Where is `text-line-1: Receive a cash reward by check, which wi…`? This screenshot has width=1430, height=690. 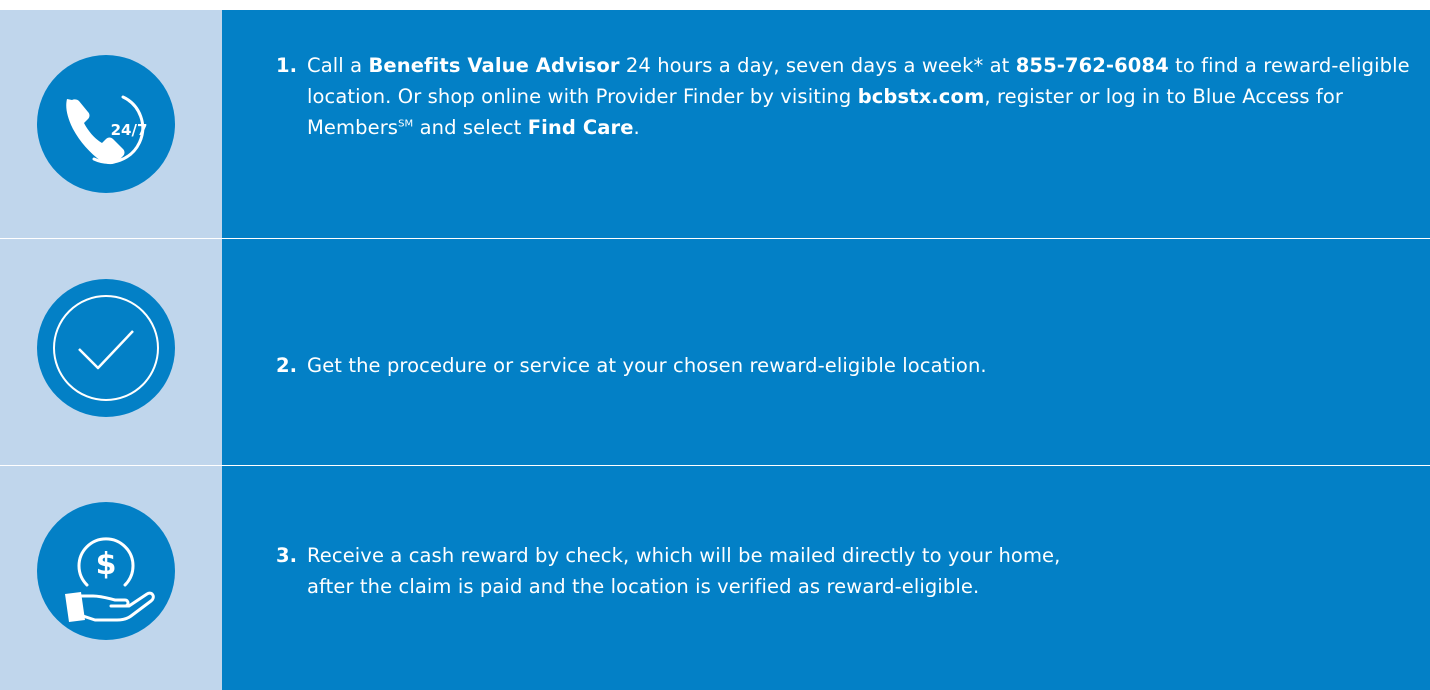
text-line-1: Receive a cash reward by check, which wi… is located at coordinates (684, 555).